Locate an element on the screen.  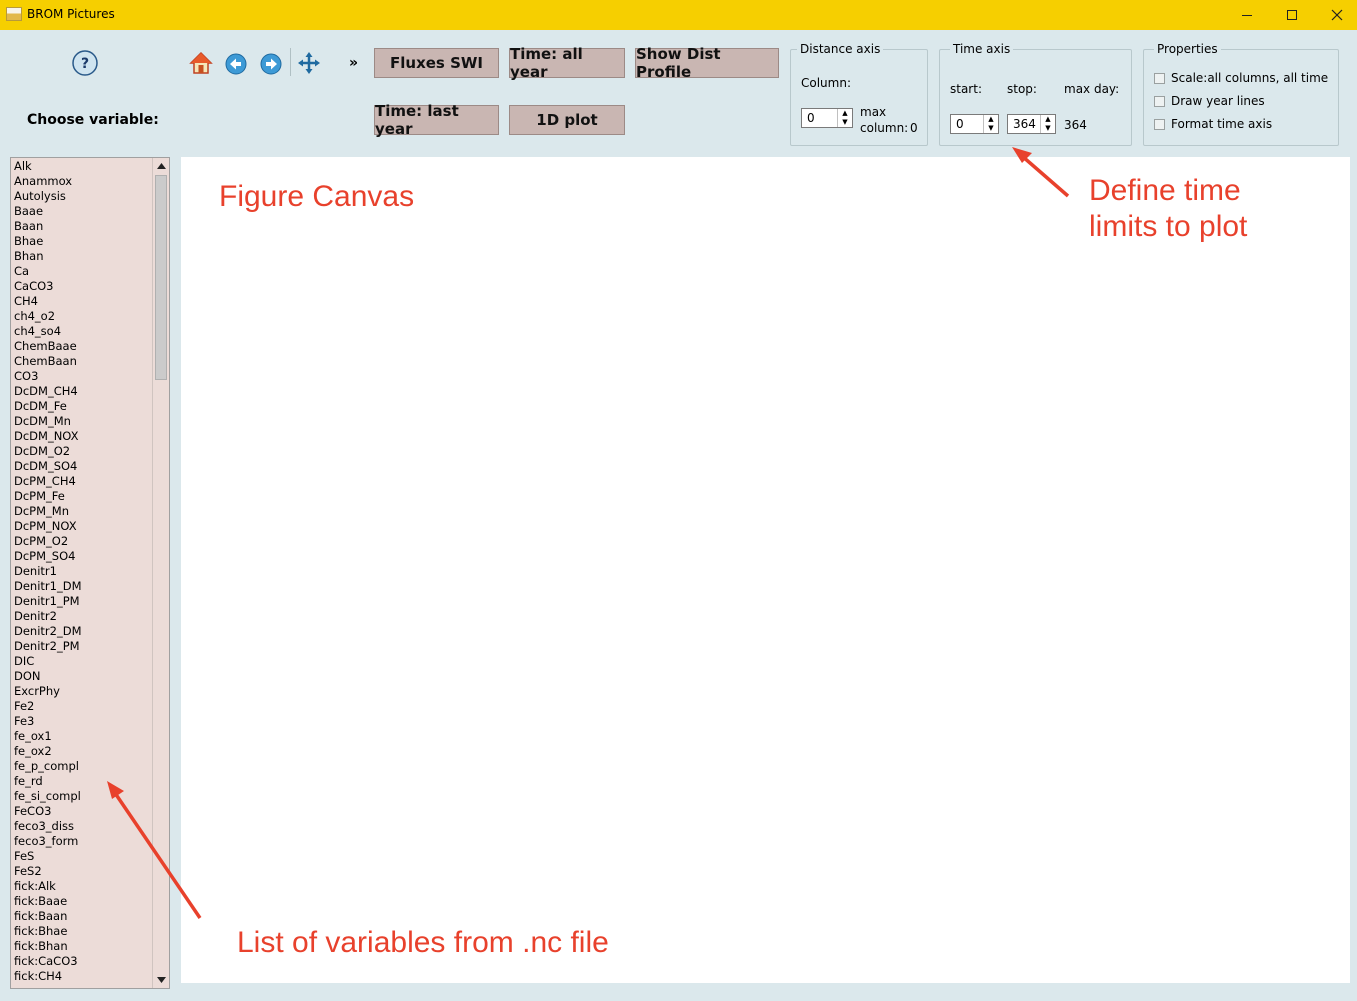
checkbox-label: Format time axis is located at coordinates (1222, 124).